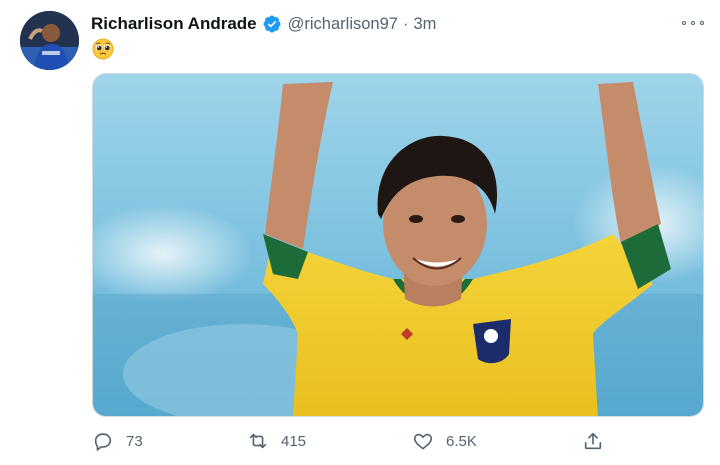 The image size is (720, 465). What do you see at coordinates (258, 441) in the screenshot?
I see `retweet-icon` at bounding box center [258, 441].